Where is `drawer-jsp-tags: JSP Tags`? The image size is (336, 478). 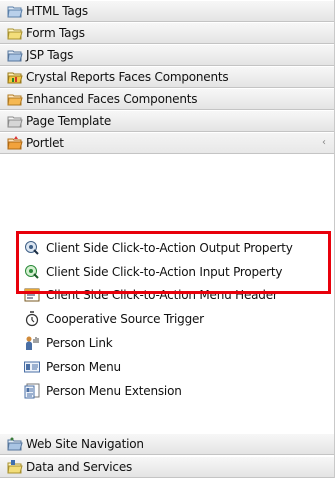
drawer-jsp-tags: JSP Tags is located at coordinates (167, 55).